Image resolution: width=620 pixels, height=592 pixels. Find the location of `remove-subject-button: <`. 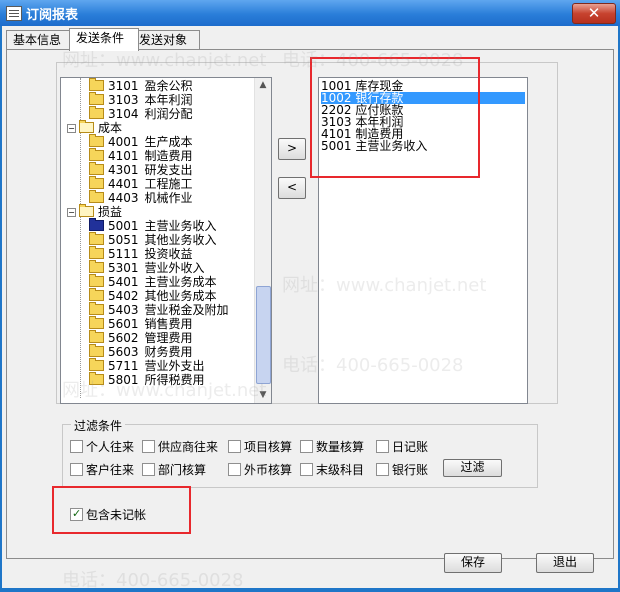

remove-subject-button: < is located at coordinates (292, 188).